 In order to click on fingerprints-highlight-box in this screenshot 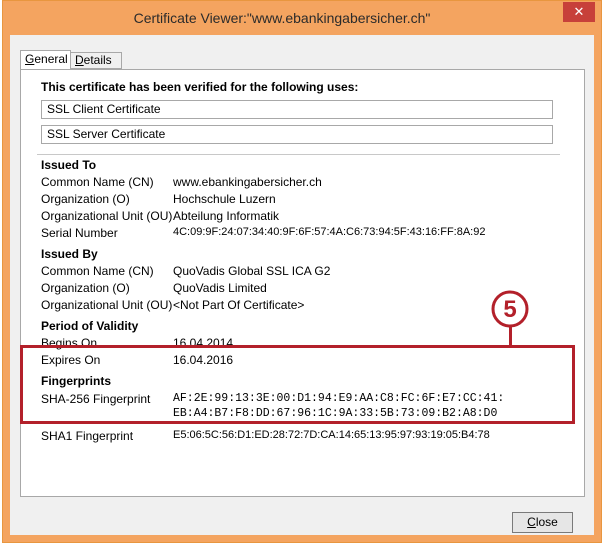, I will do `click(297, 384)`.